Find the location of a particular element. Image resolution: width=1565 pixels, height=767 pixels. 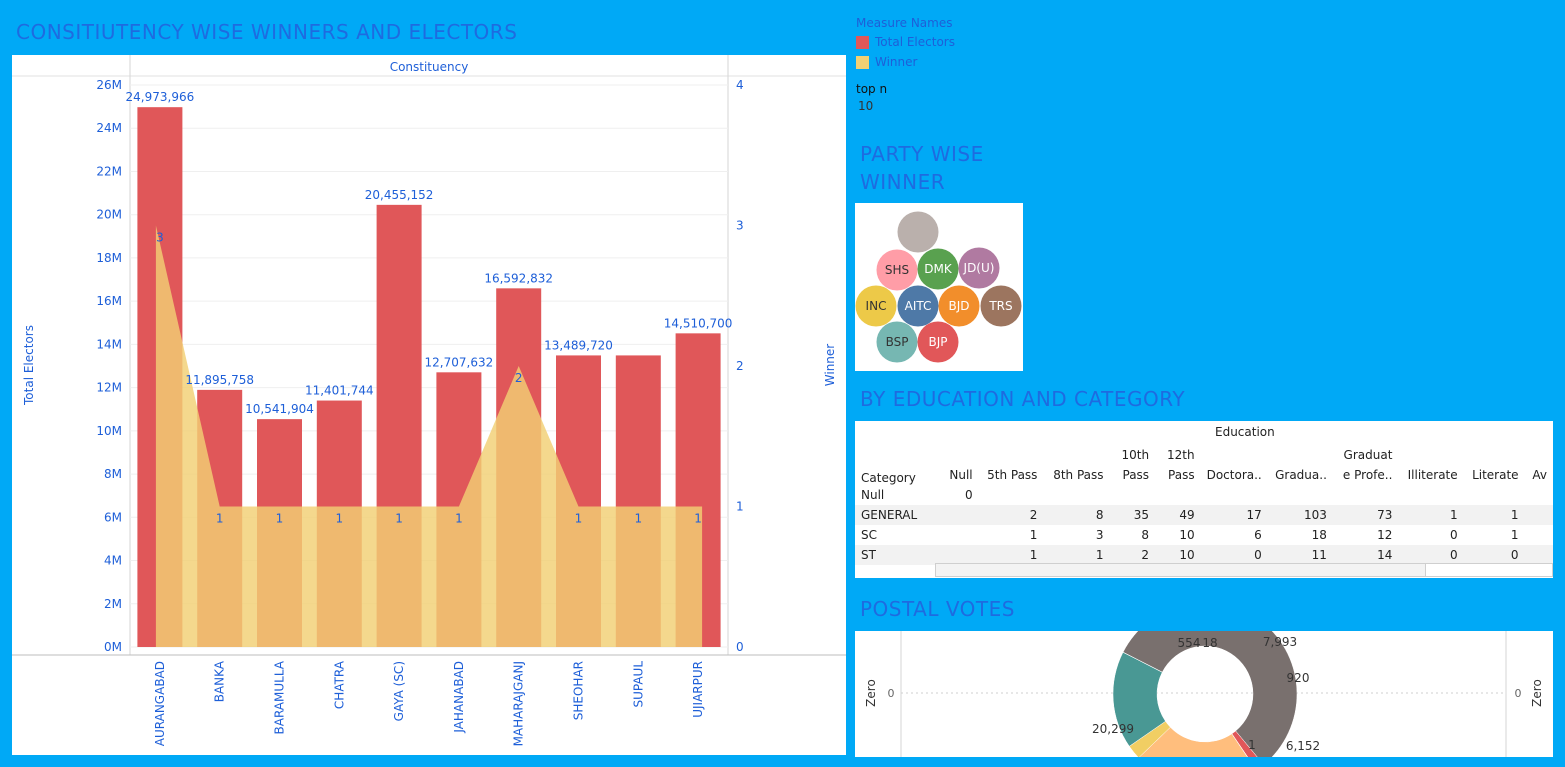

table-cell: 49 is located at coordinates (1187, 515).